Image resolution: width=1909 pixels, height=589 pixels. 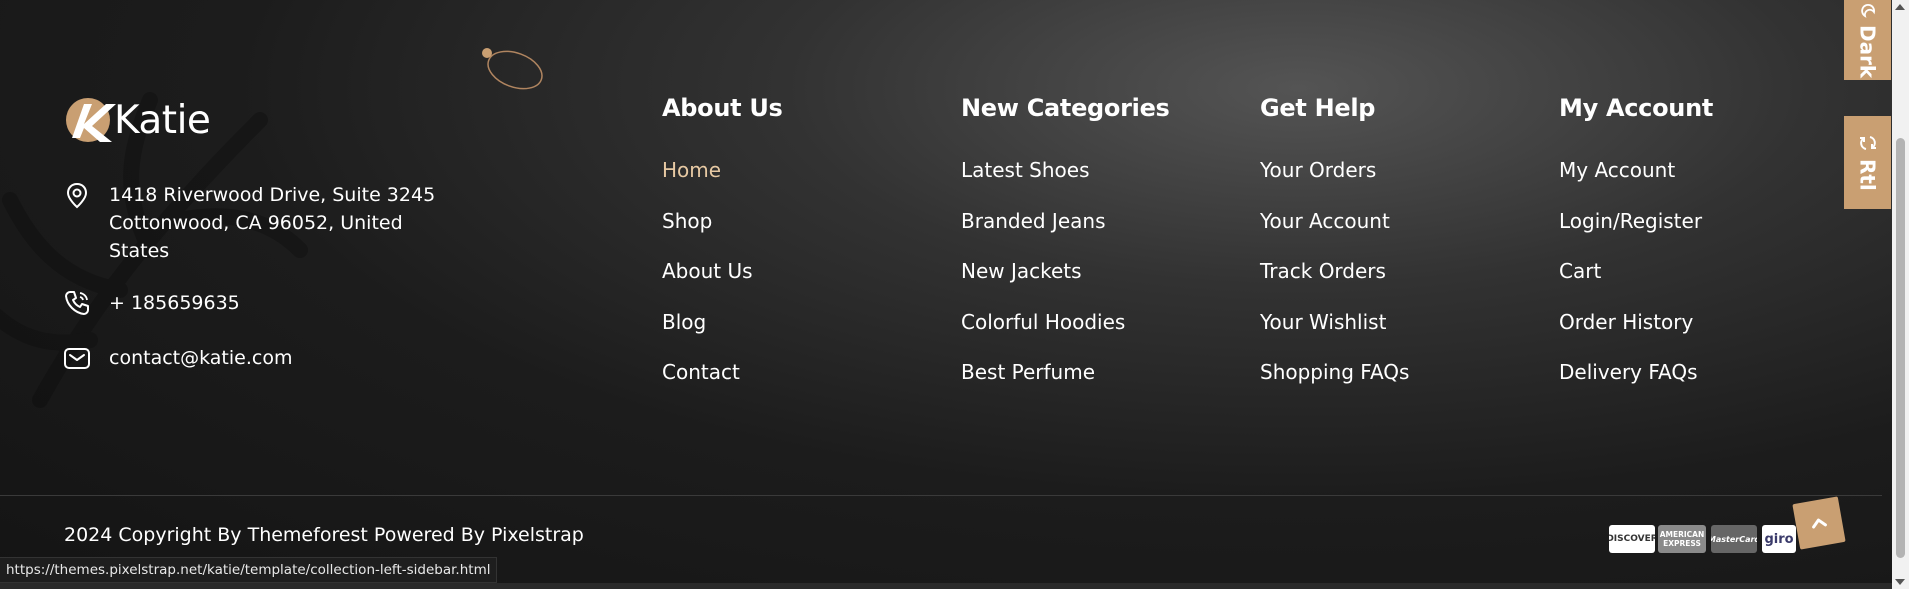 What do you see at coordinates (91, 120) in the screenshot?
I see `logo-mark-icon` at bounding box center [91, 120].